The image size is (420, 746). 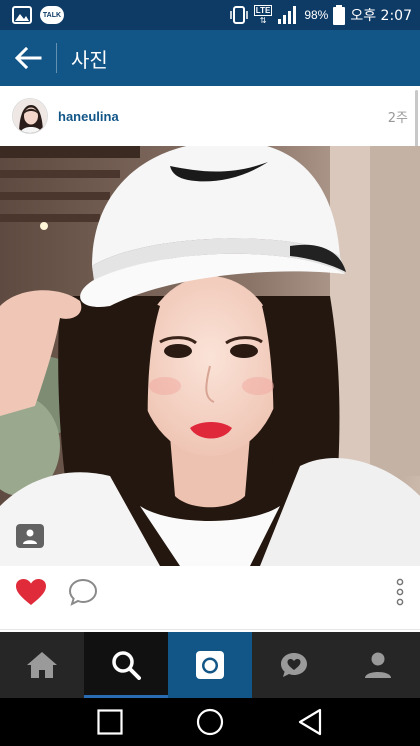 I want to click on tab-home, so click(x=42, y=665).